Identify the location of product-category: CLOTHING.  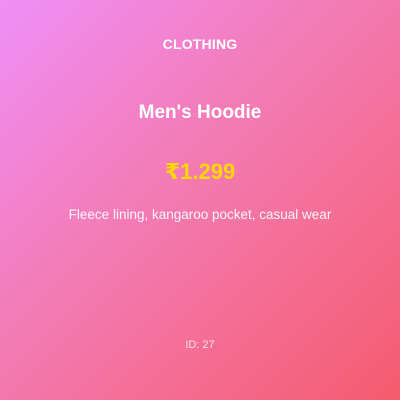
(200, 44).